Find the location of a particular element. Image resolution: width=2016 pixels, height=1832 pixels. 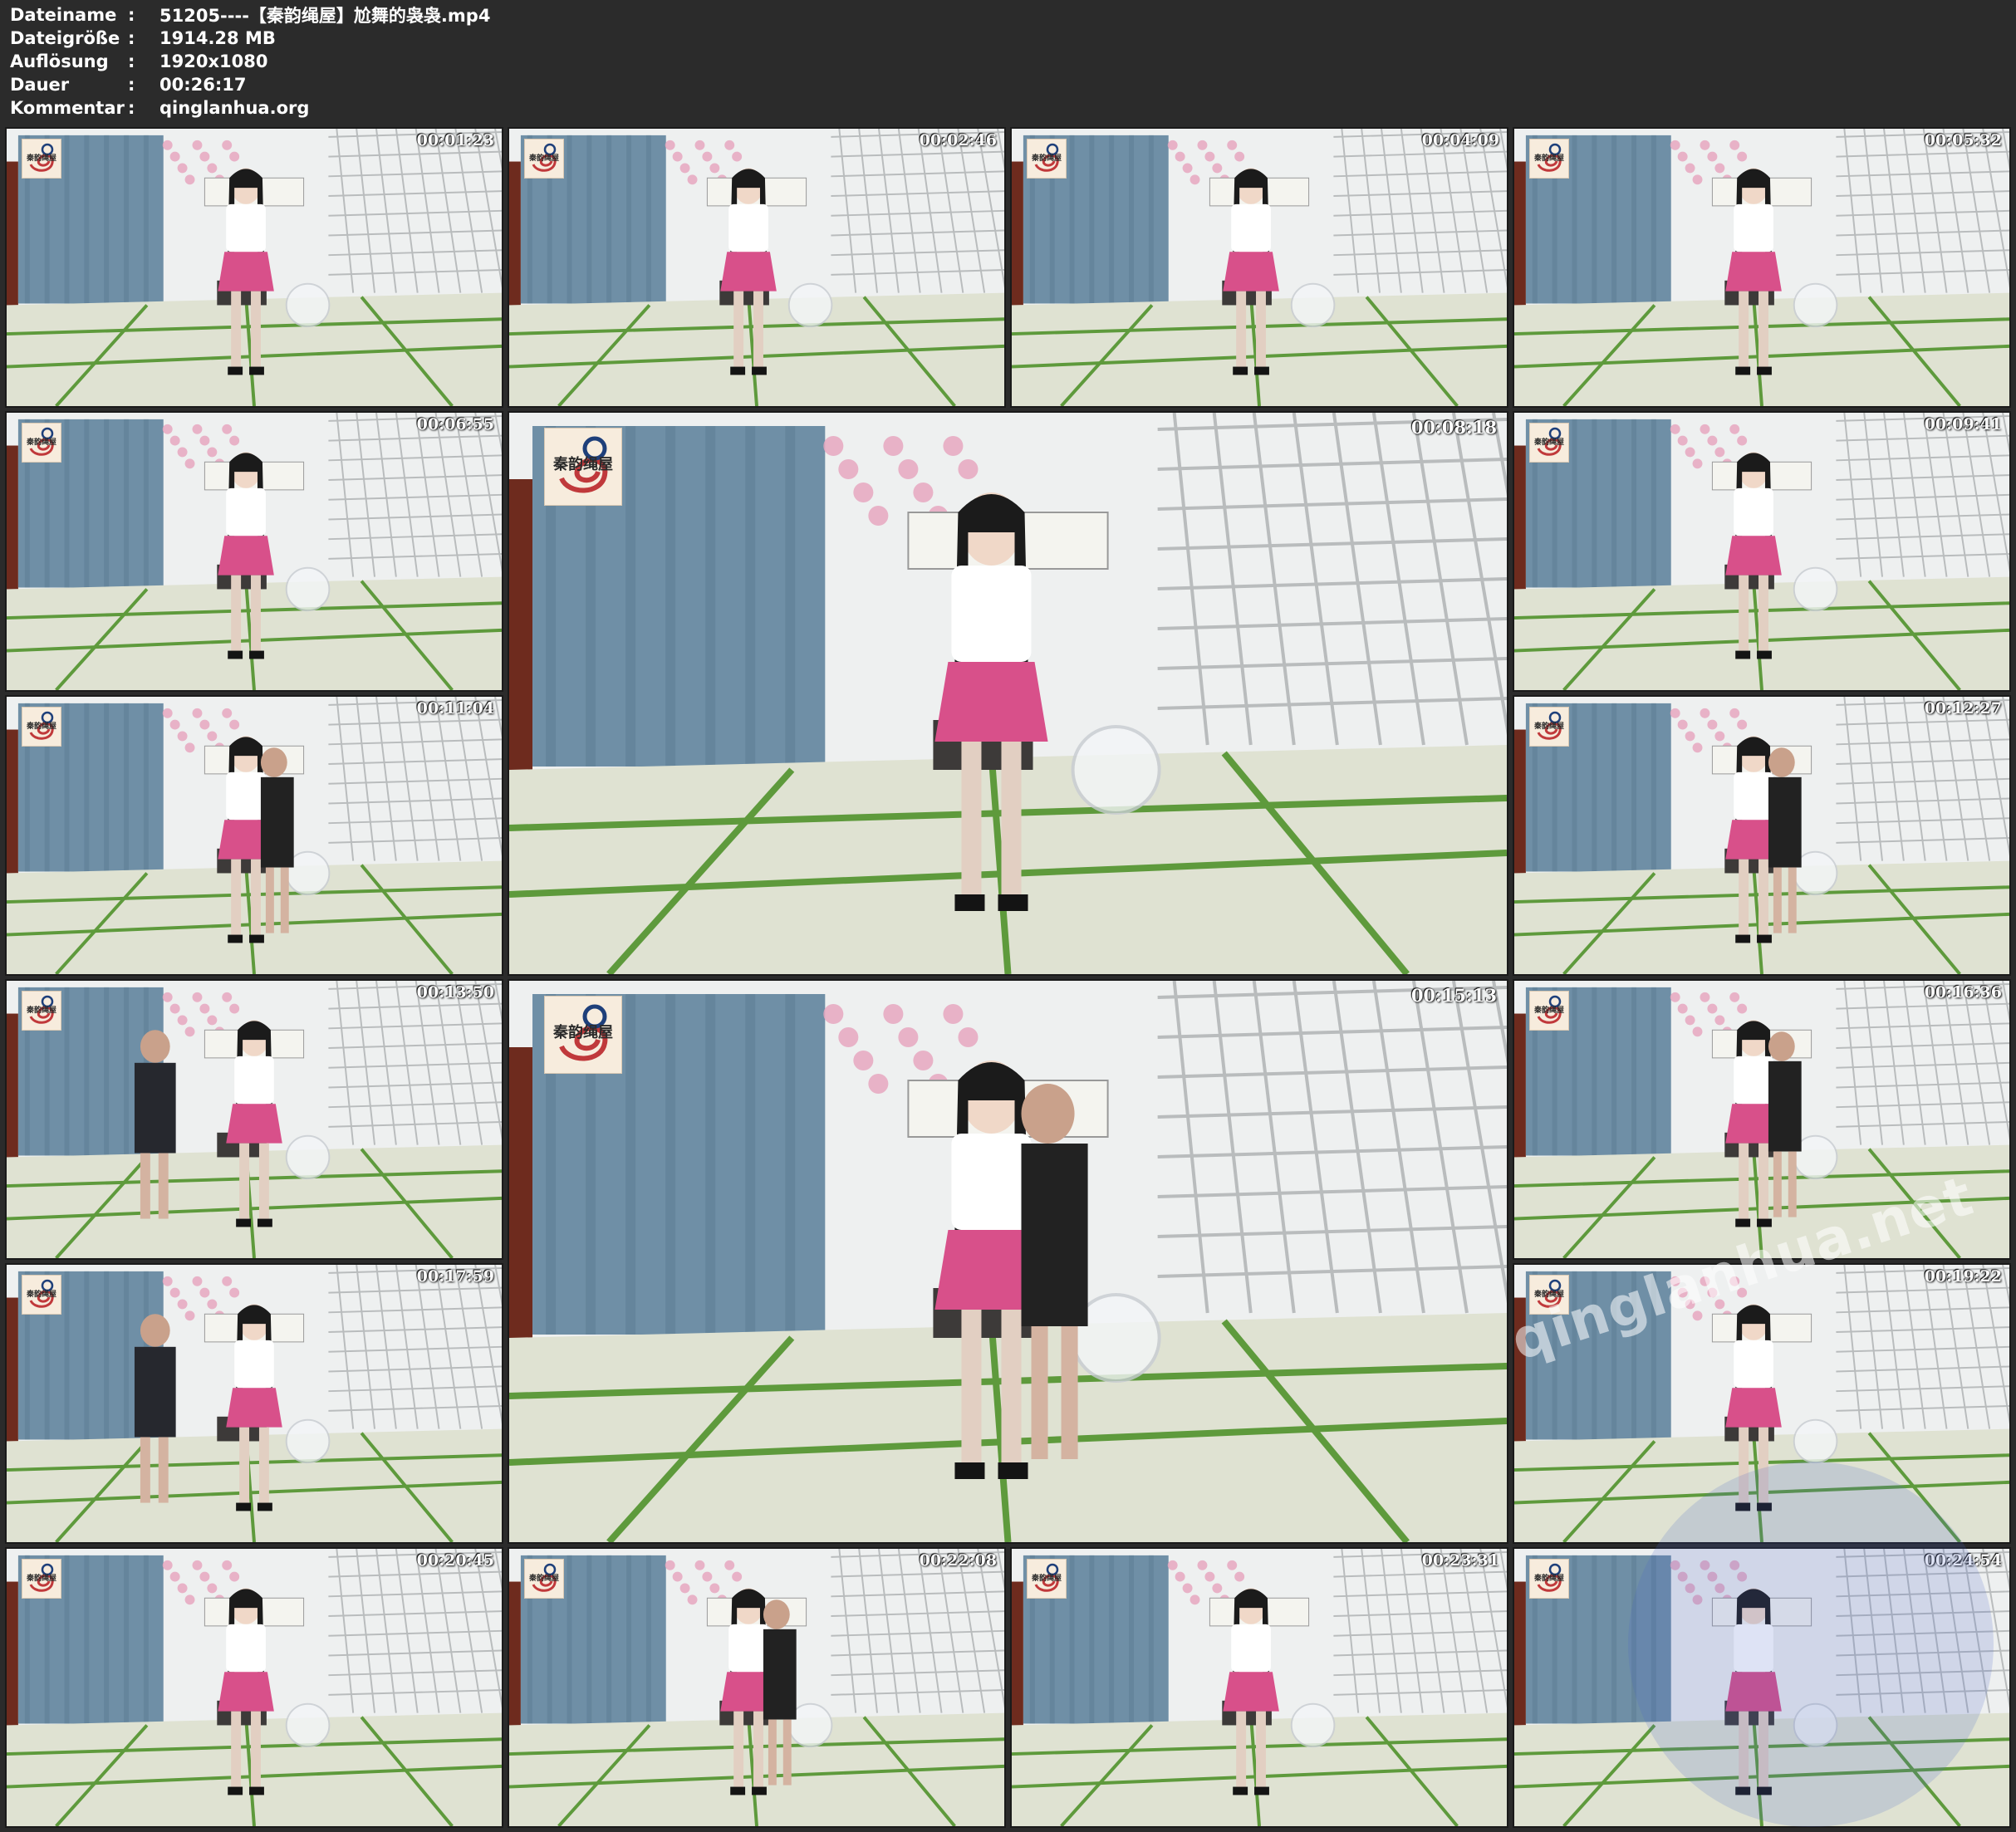

video-thumbnail: 秦韵绳屋 00:16:36 is located at coordinates (1762, 1119).